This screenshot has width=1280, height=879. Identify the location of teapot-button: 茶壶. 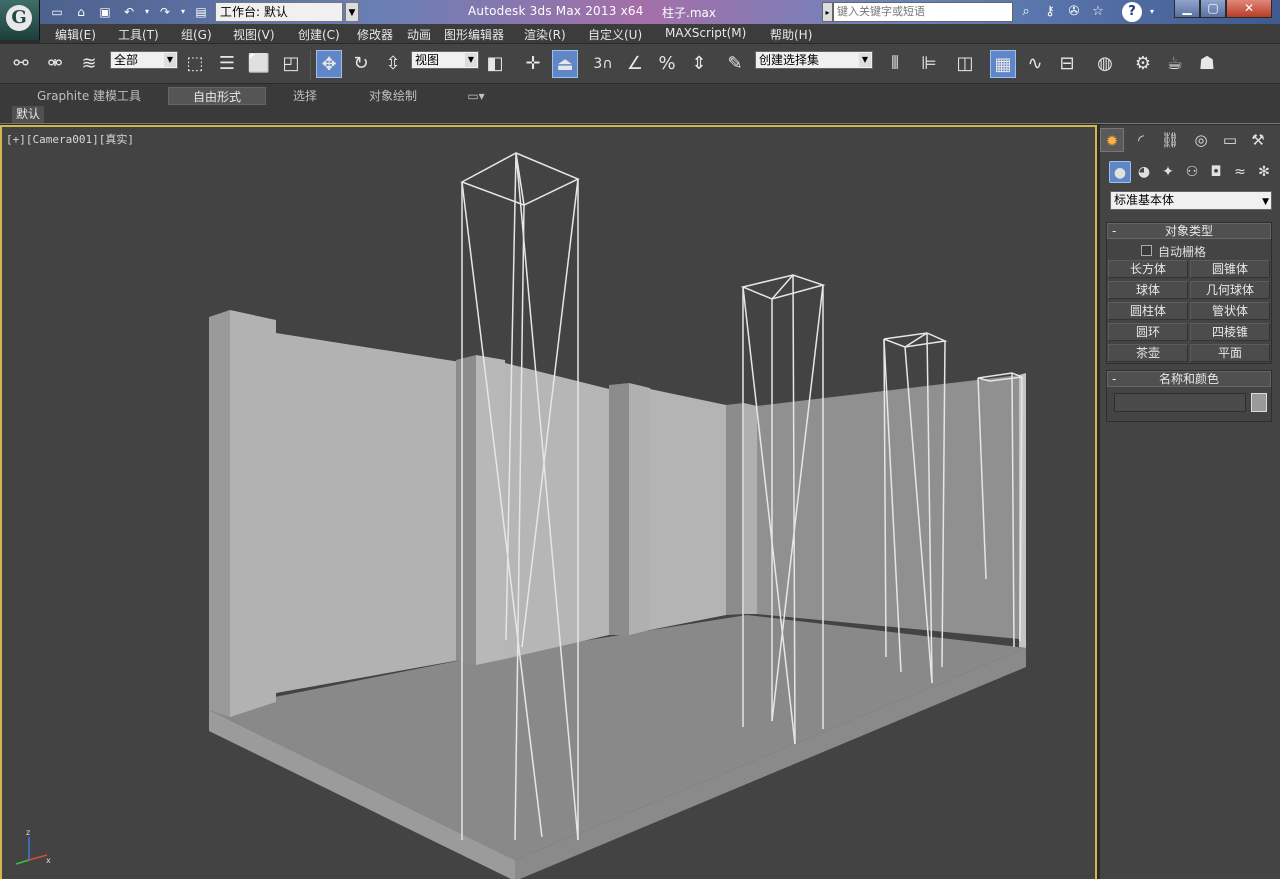
(1148, 353).